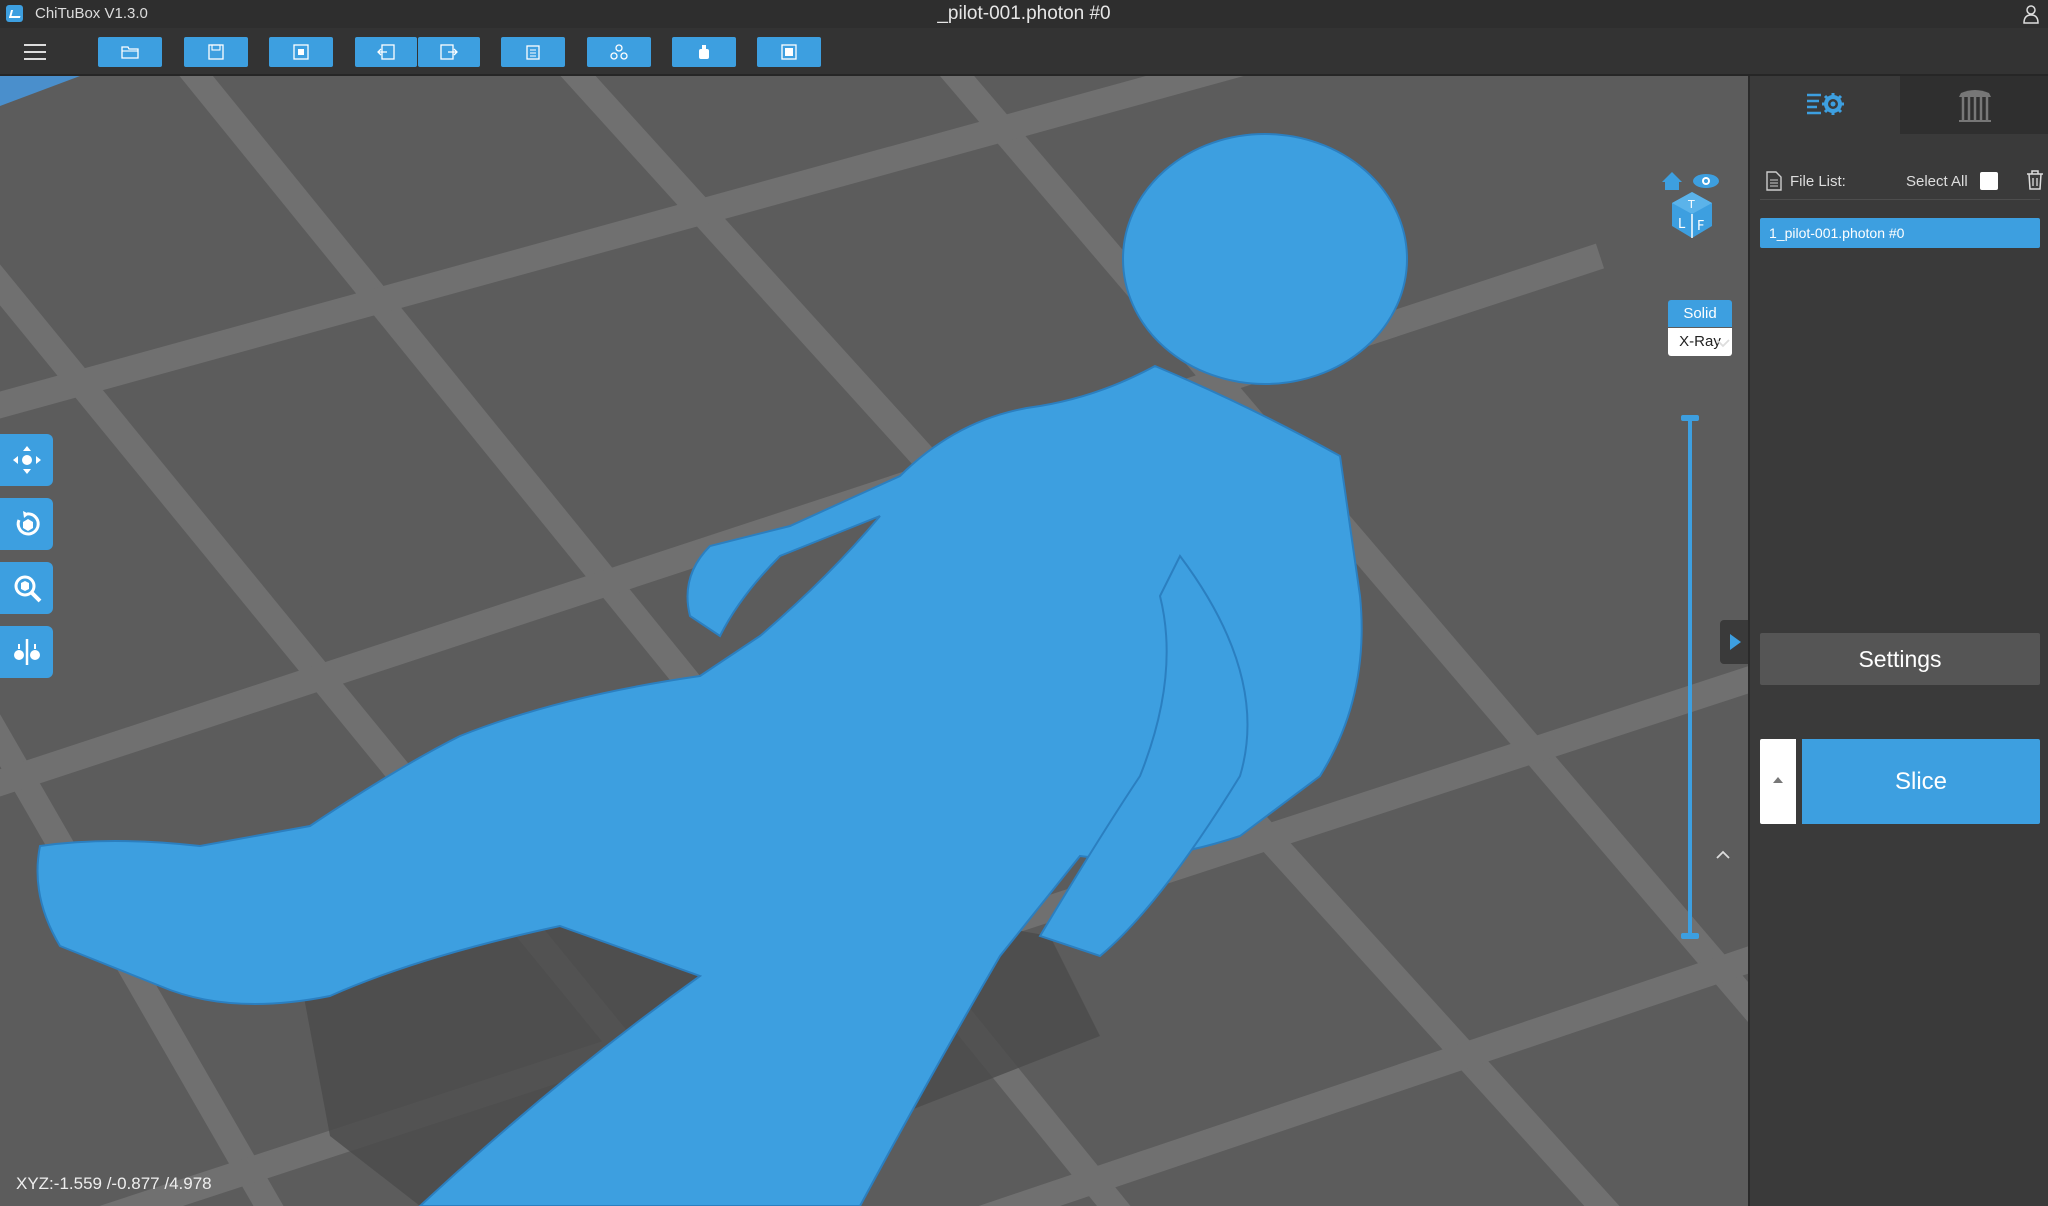 Image resolution: width=2048 pixels, height=1206 pixels. I want to click on open-file-button, so click(130, 52).